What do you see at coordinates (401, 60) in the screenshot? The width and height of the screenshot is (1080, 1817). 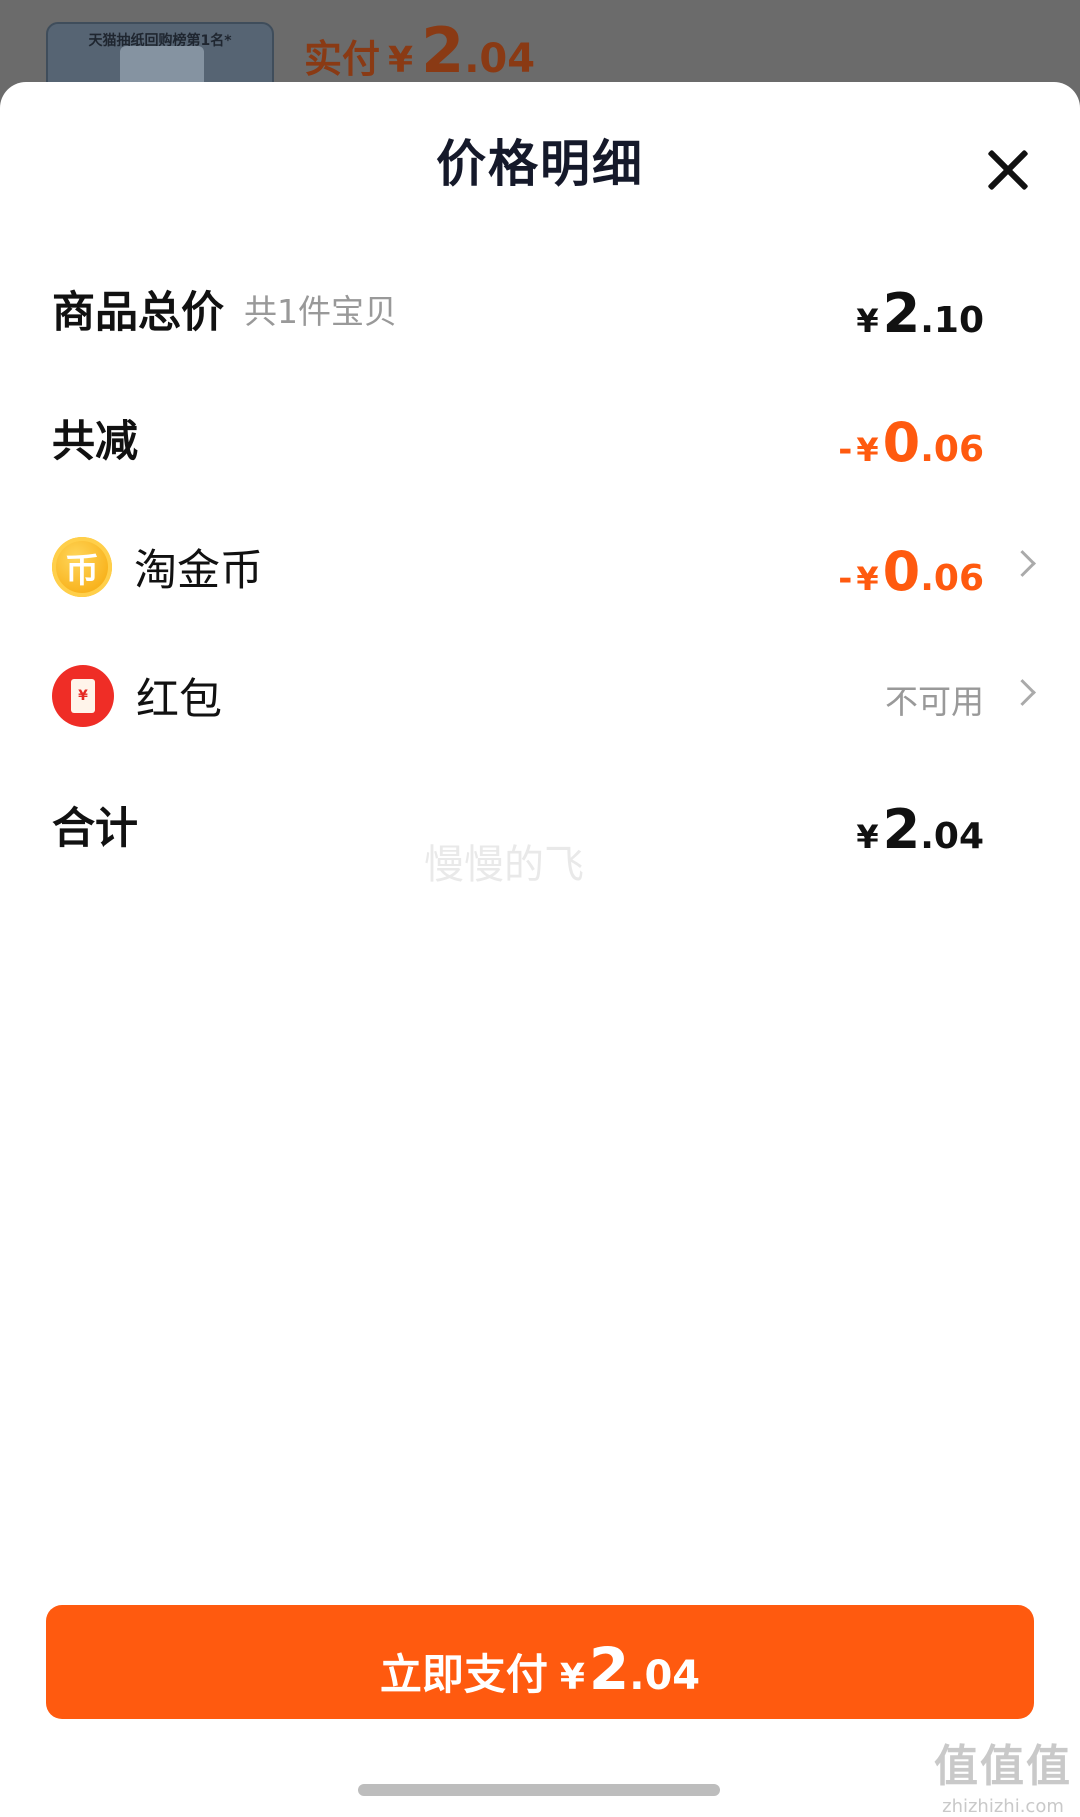 I see `paid-currency: ¥` at bounding box center [401, 60].